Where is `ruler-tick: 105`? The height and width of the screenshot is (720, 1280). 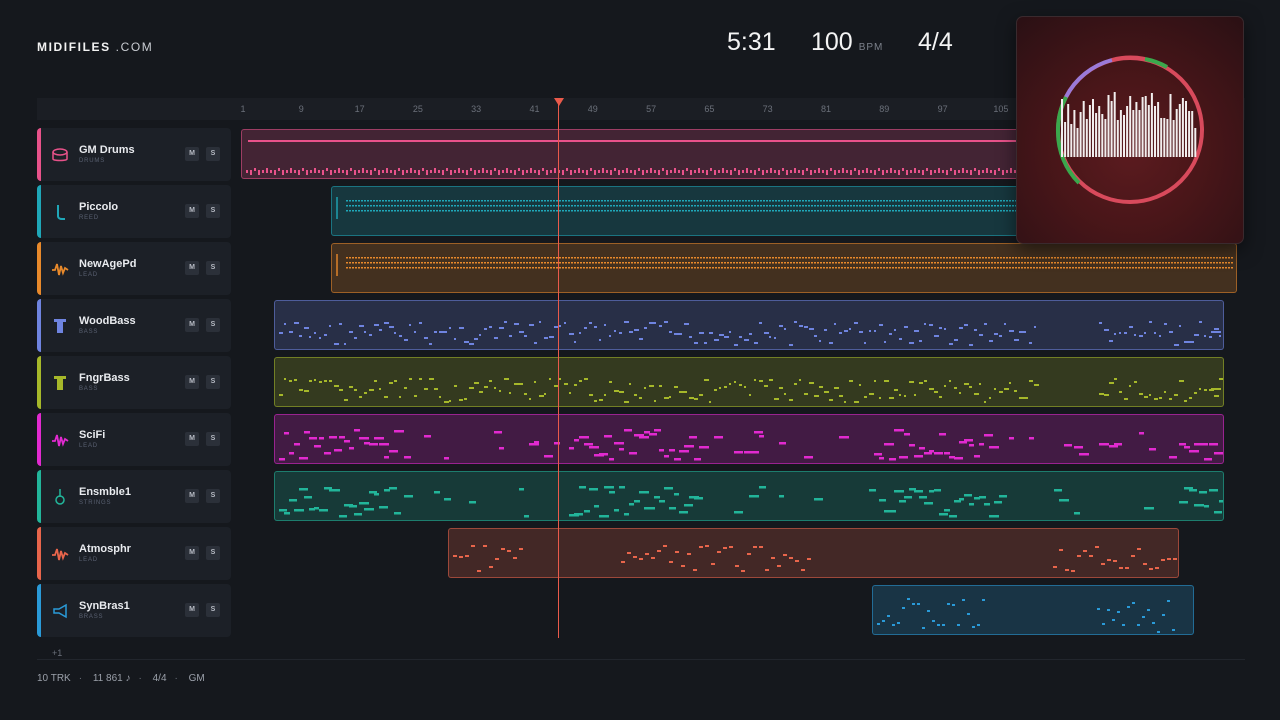
ruler-tick: 105 is located at coordinates (1001, 109).